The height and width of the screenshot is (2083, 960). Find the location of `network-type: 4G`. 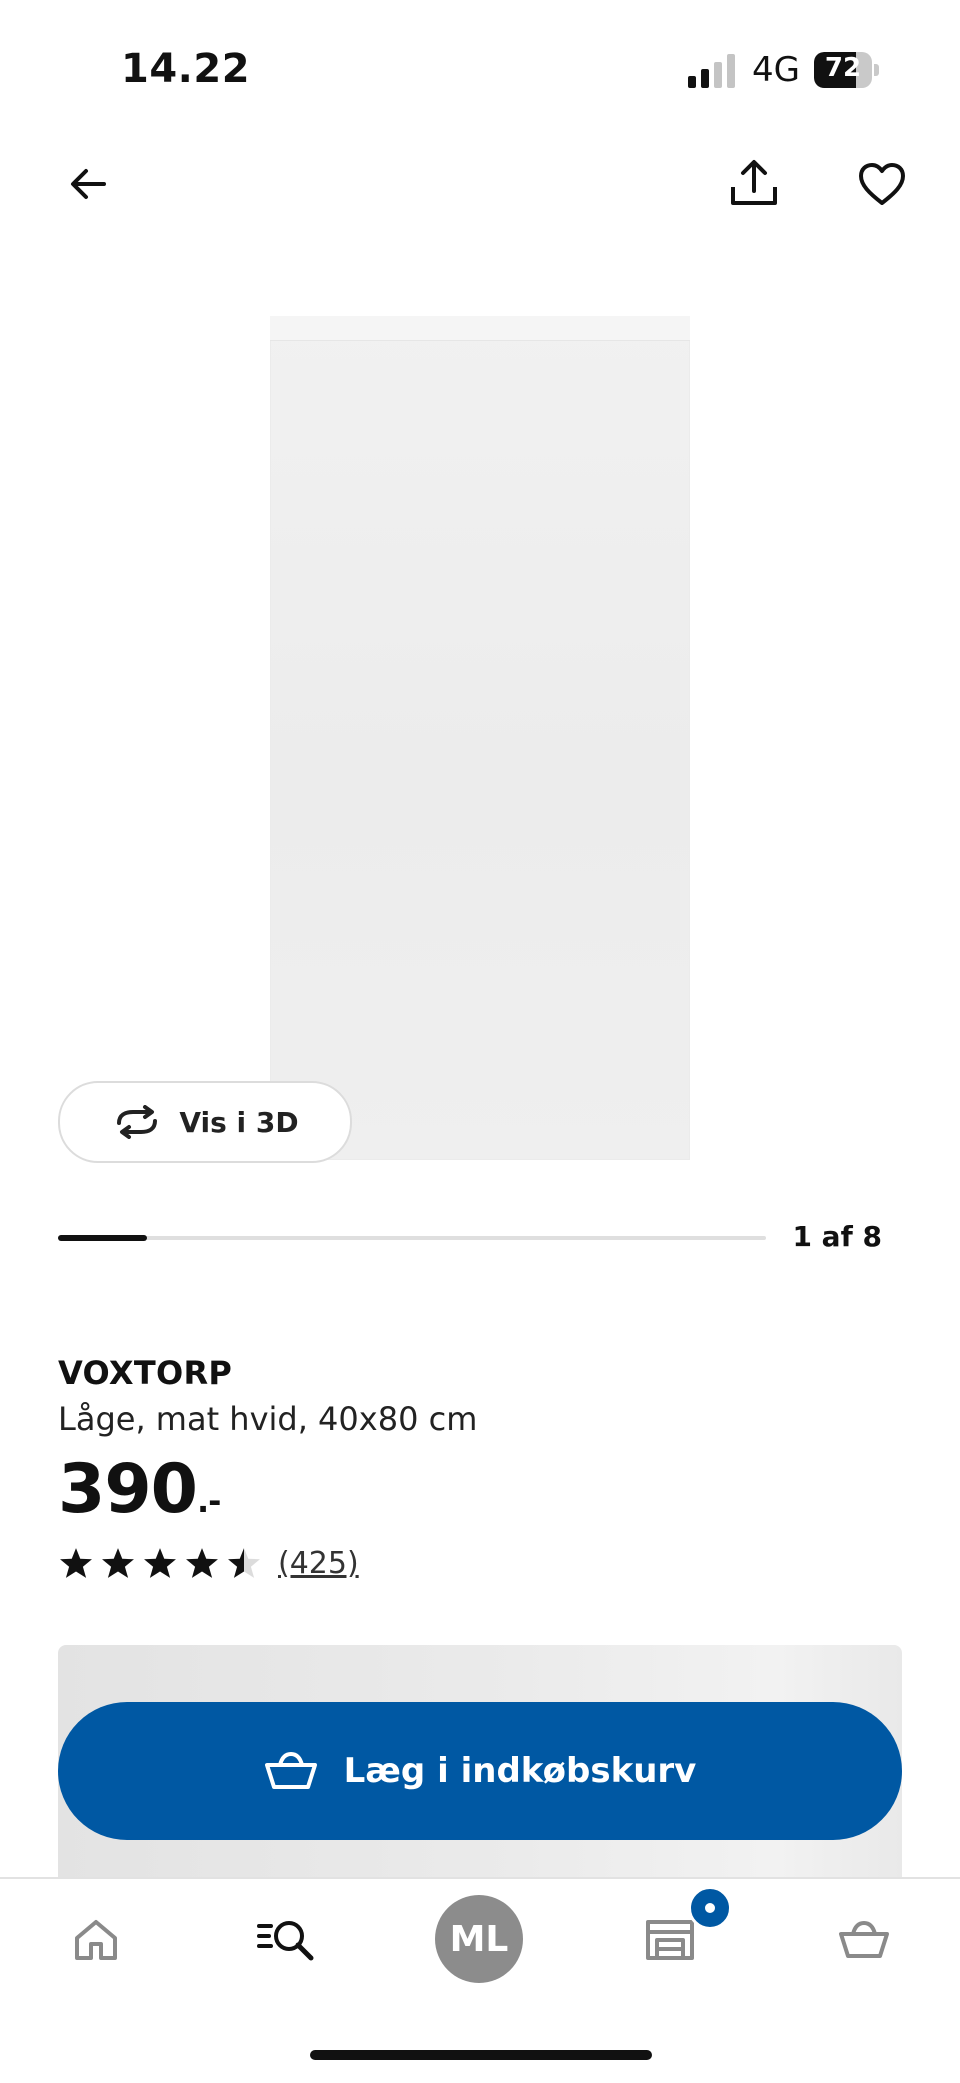

network-type: 4G is located at coordinates (776, 70).